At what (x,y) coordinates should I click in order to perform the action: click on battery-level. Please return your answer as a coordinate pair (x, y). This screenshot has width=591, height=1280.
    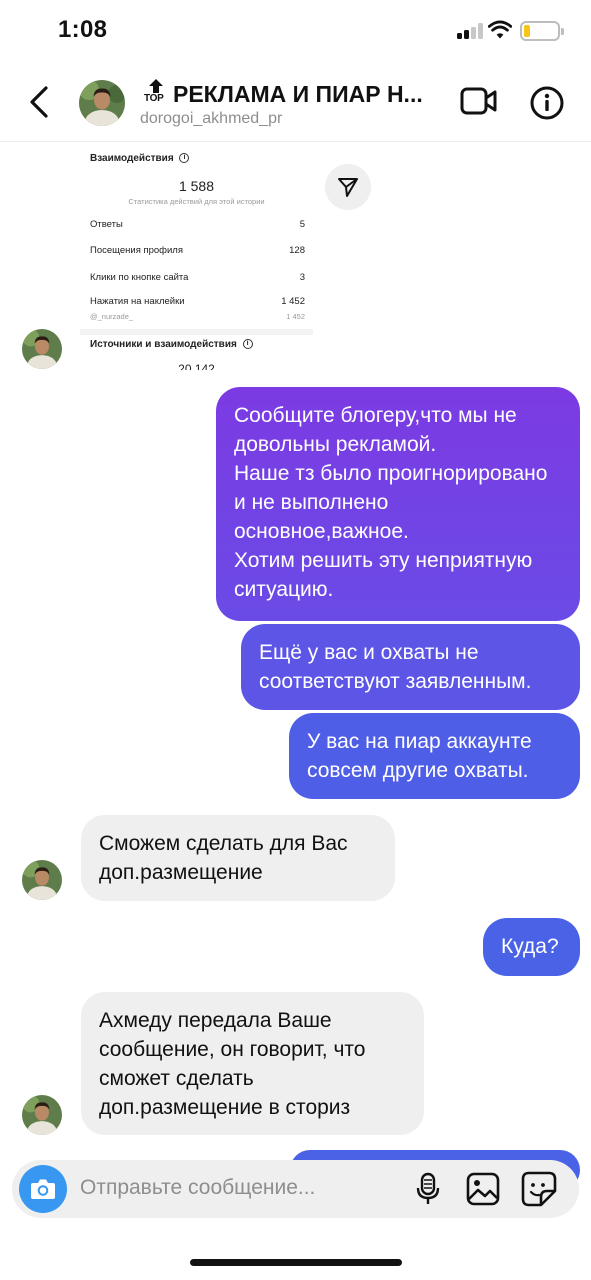
    Looking at the image, I should click on (527, 31).